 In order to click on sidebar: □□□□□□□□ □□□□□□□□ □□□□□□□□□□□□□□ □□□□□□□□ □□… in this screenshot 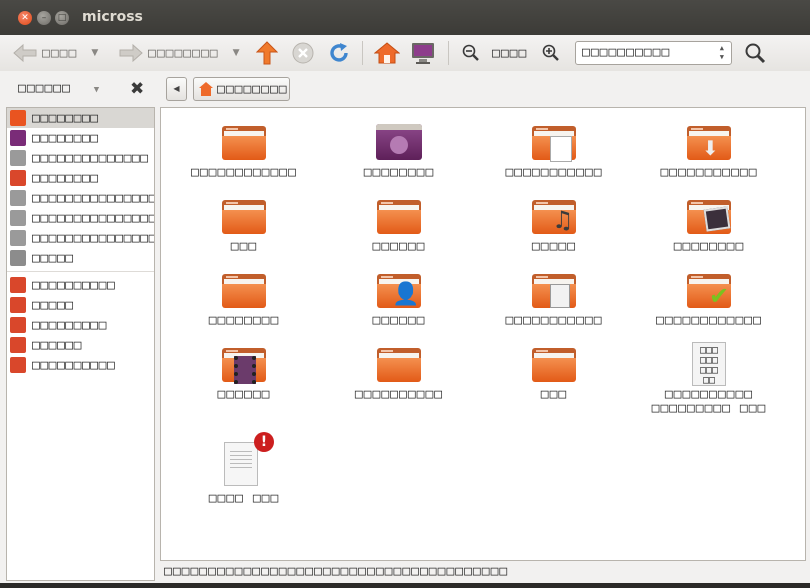, I will do `click(80, 344)`.